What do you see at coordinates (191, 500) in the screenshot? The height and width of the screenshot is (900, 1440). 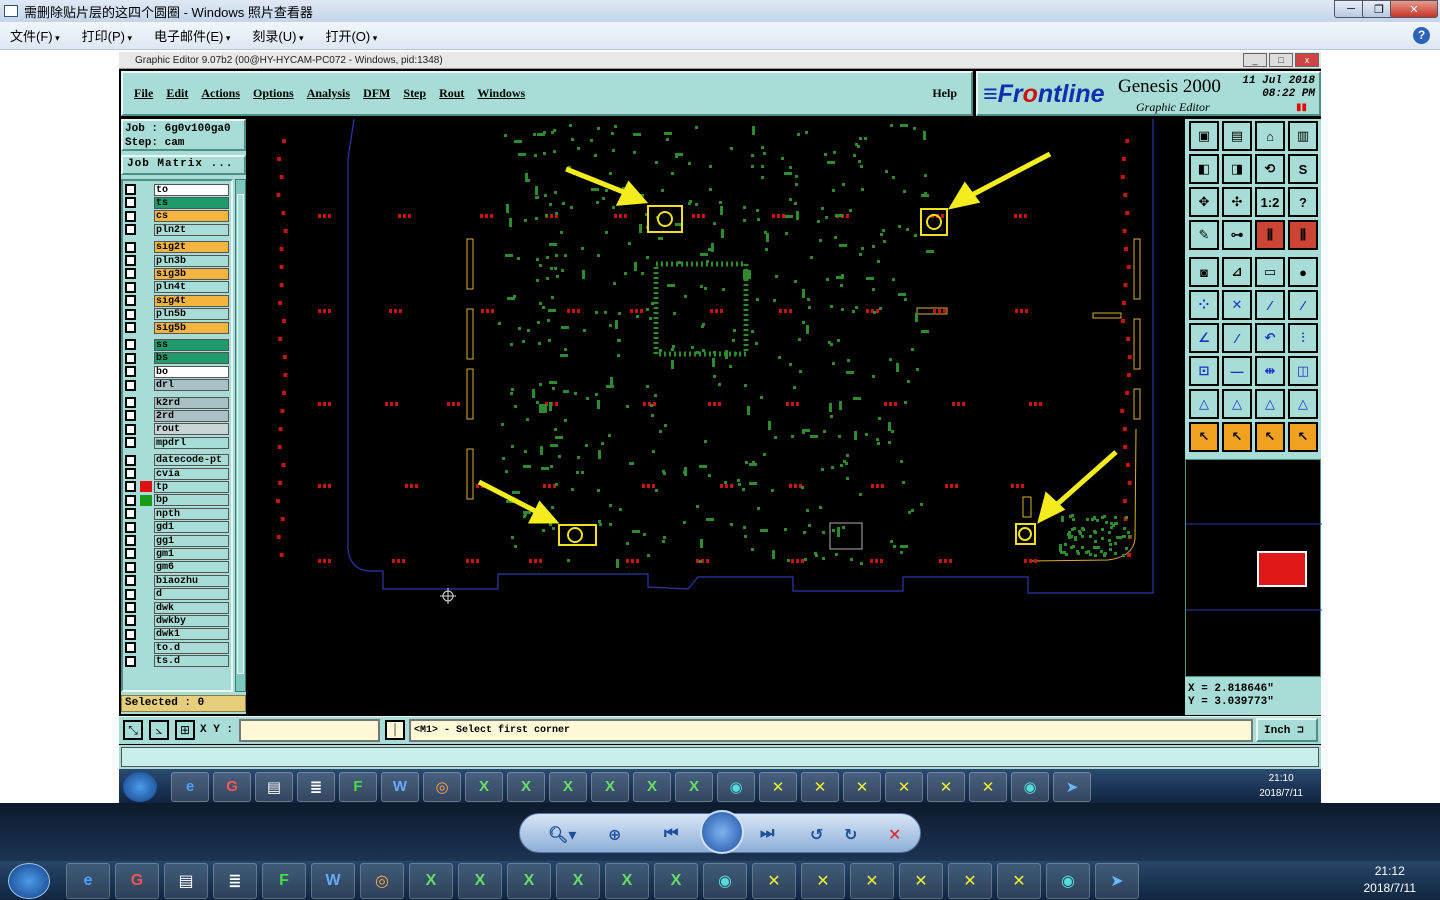 I see `layer-name: bp` at bounding box center [191, 500].